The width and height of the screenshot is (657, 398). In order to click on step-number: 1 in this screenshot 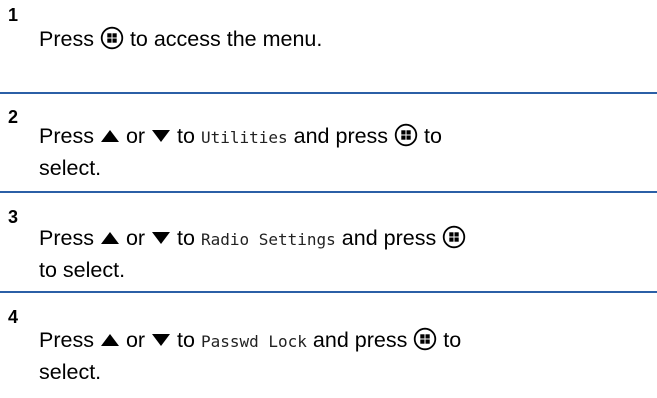, I will do `click(13, 15)`.